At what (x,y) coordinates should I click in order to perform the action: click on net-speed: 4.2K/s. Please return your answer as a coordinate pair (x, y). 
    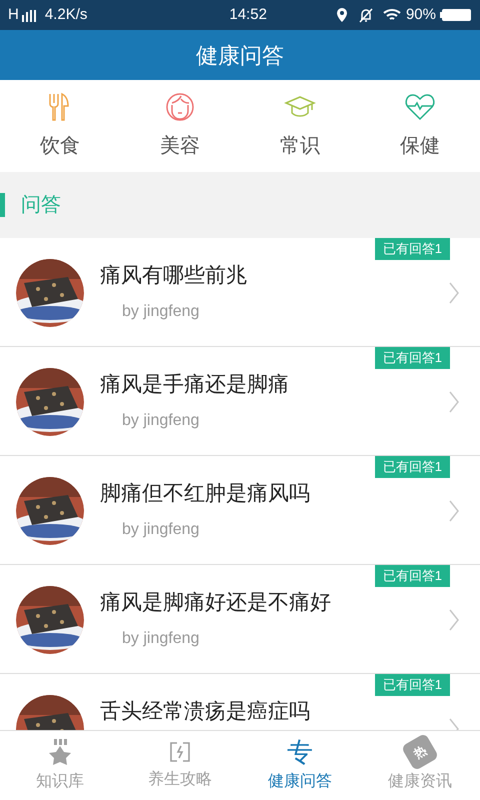
    Looking at the image, I should click on (66, 14).